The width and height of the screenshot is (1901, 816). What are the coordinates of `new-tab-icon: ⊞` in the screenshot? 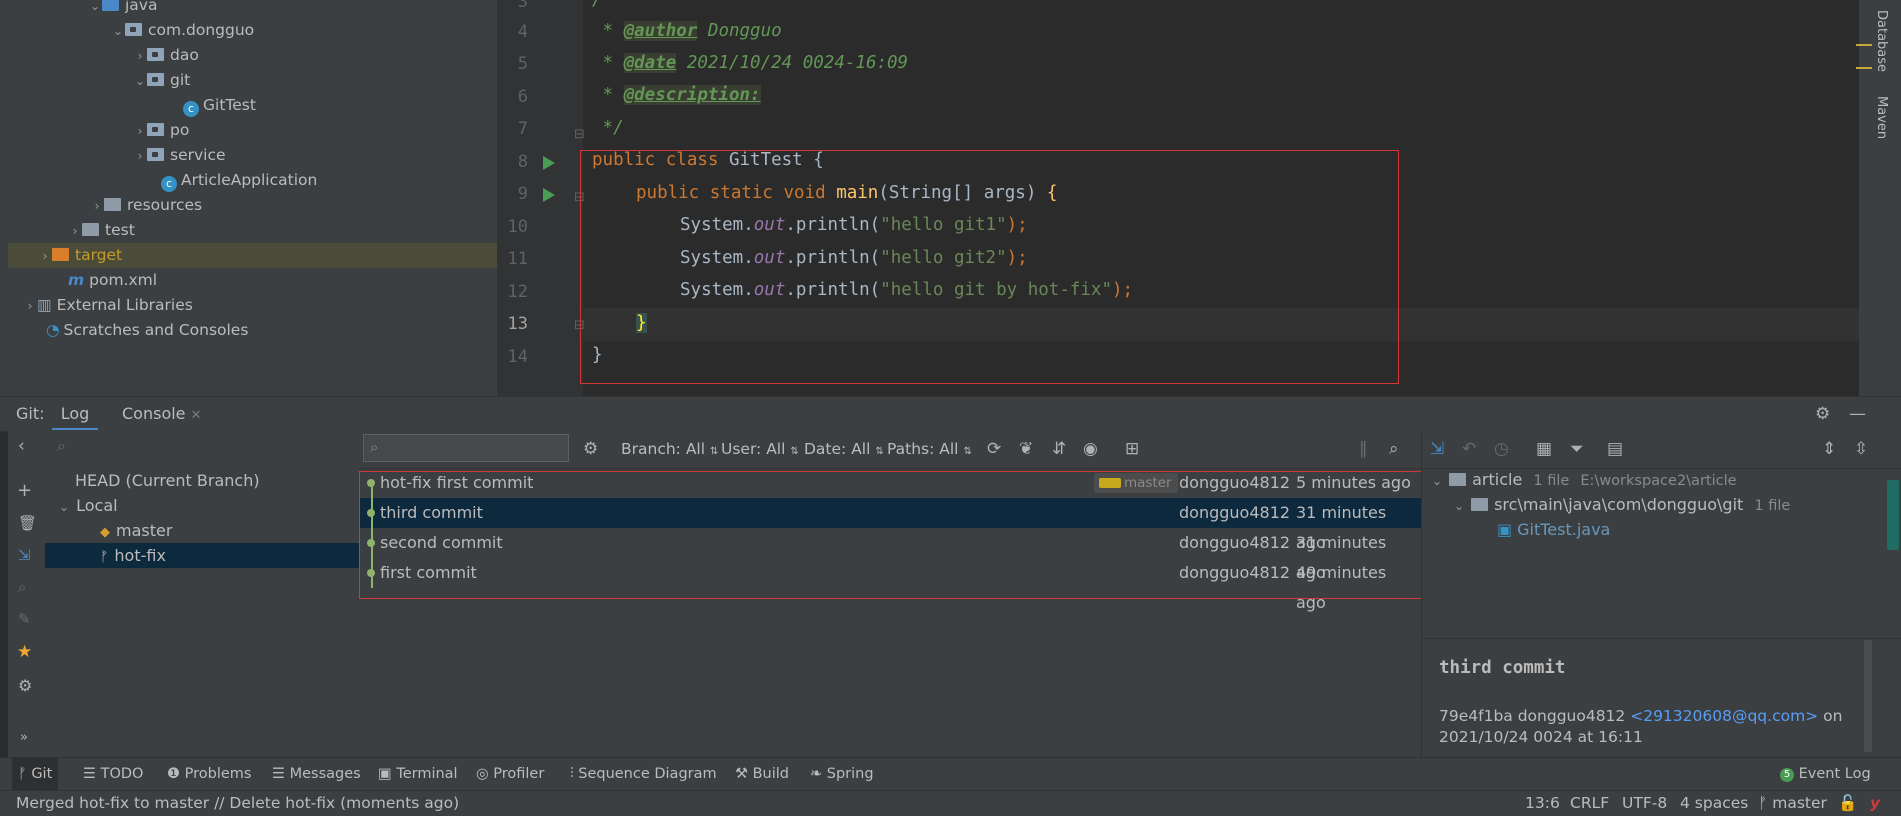 It's located at (1132, 449).